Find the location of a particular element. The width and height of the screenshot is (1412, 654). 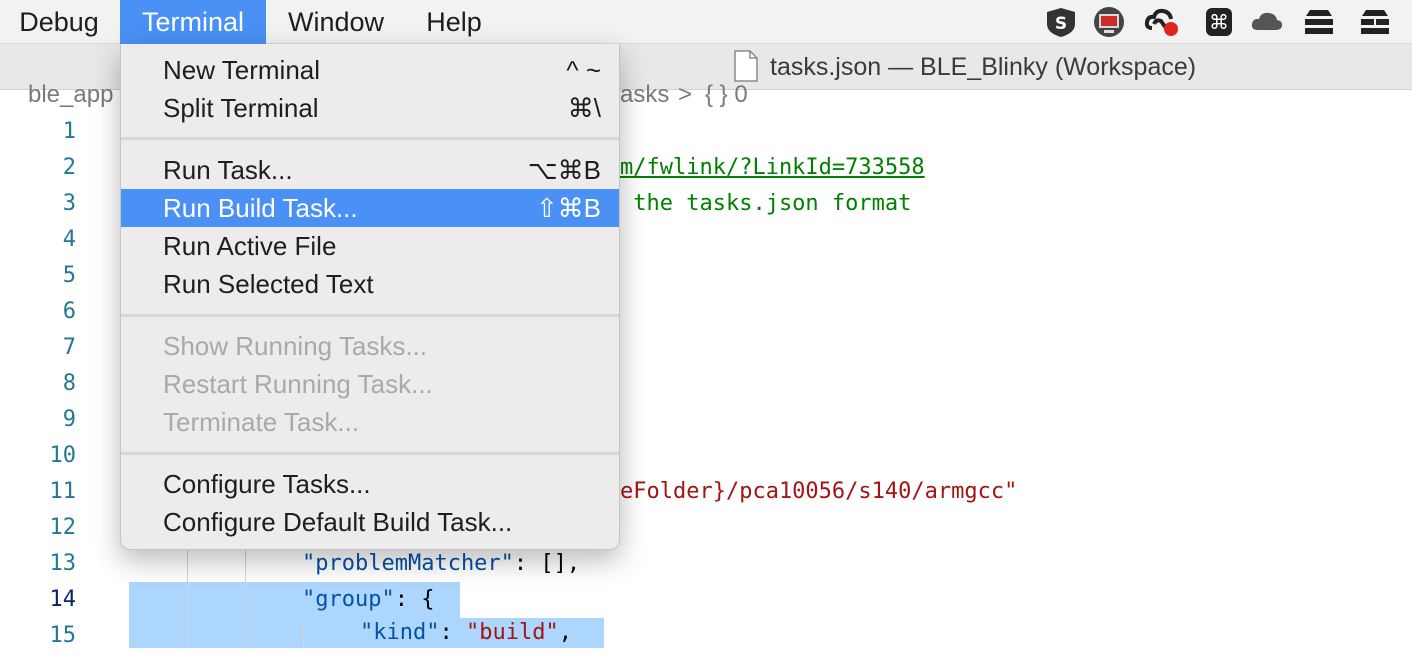

menu-item-shortcut: ⇧⌘B is located at coordinates (568, 208).